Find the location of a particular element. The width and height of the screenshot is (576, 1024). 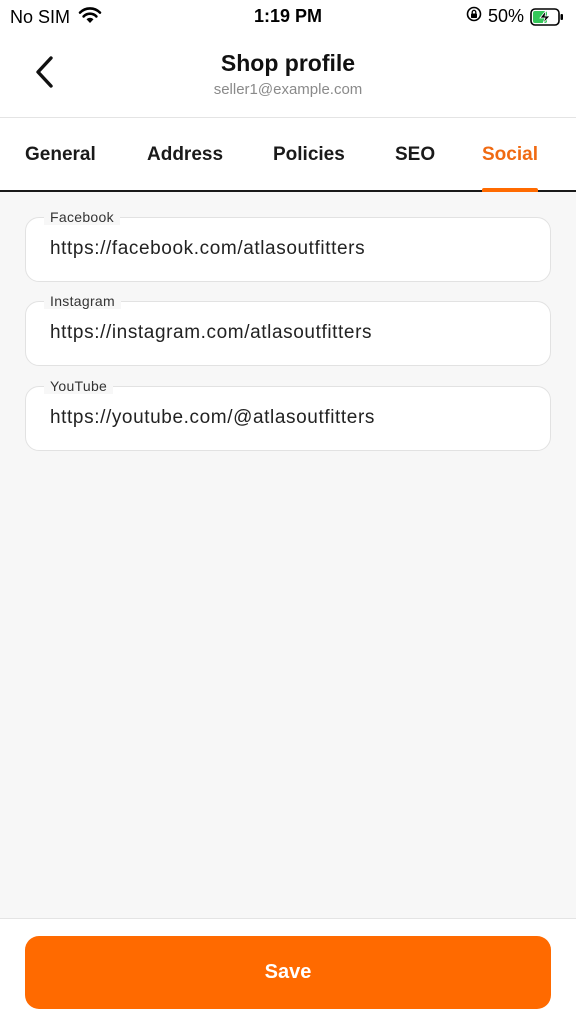

instagram-label: Instagram is located at coordinates (82, 301).